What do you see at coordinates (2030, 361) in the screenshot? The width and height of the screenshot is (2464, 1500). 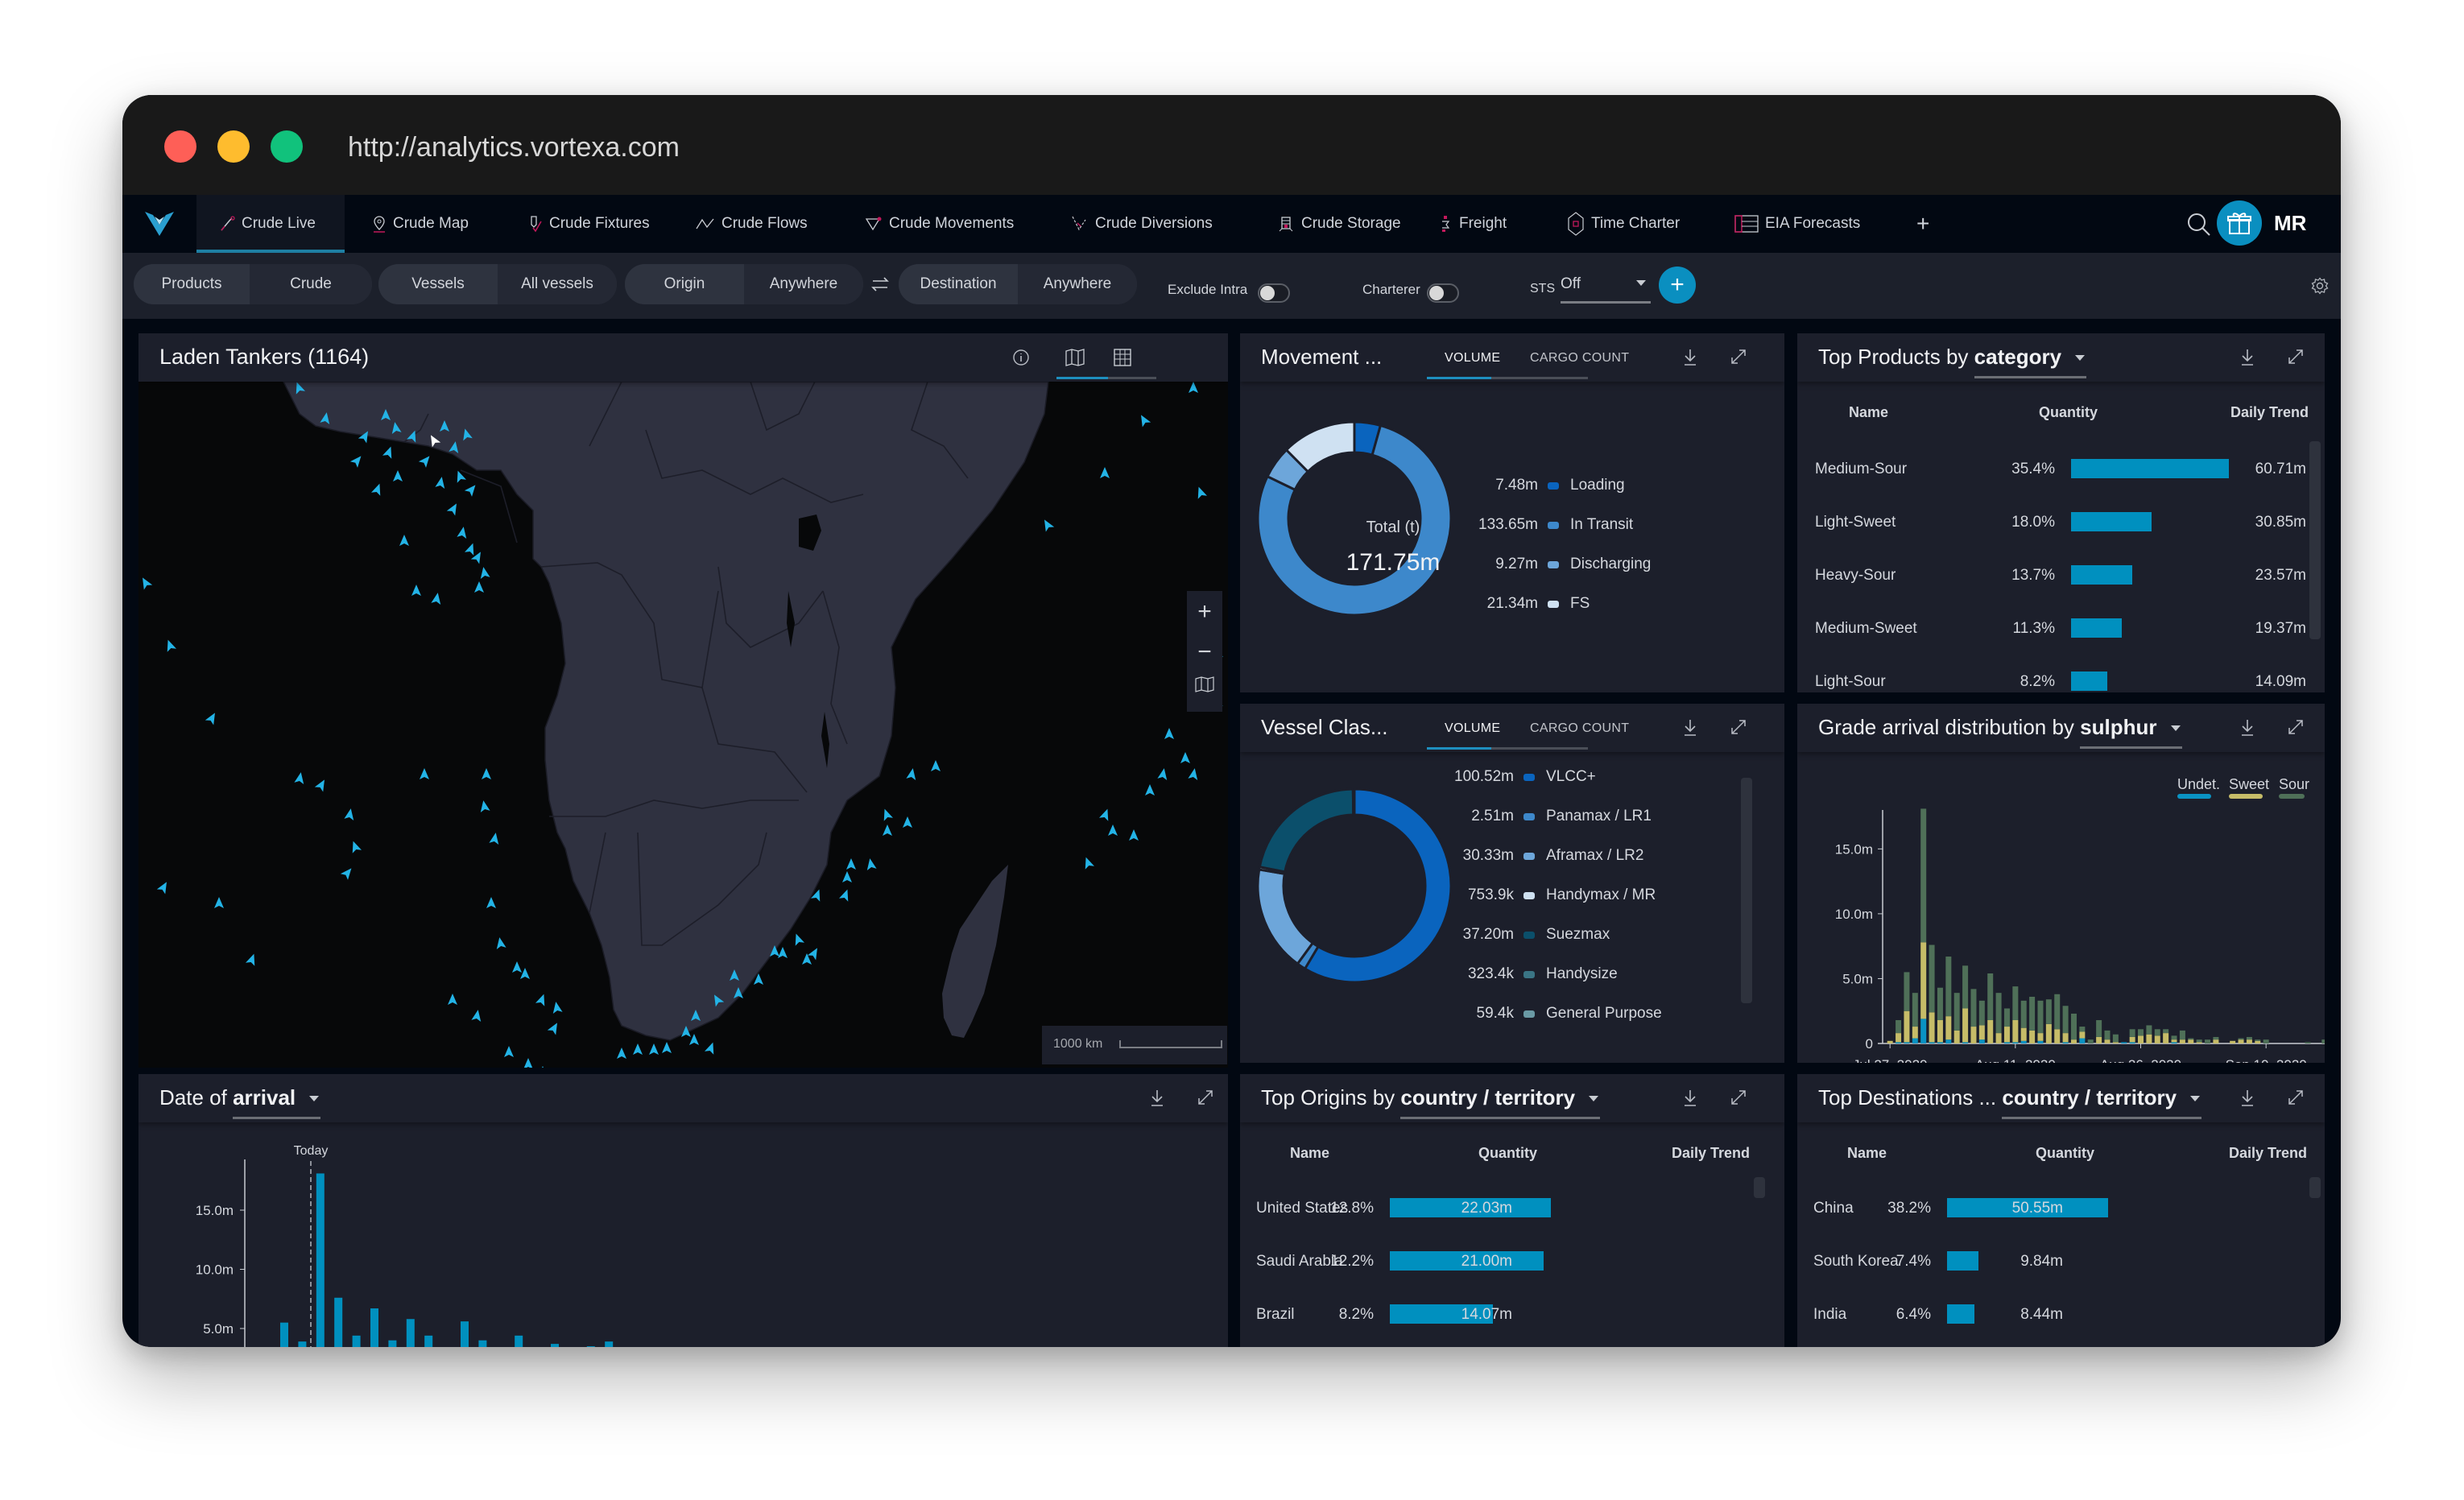 I see `category-select: category` at bounding box center [2030, 361].